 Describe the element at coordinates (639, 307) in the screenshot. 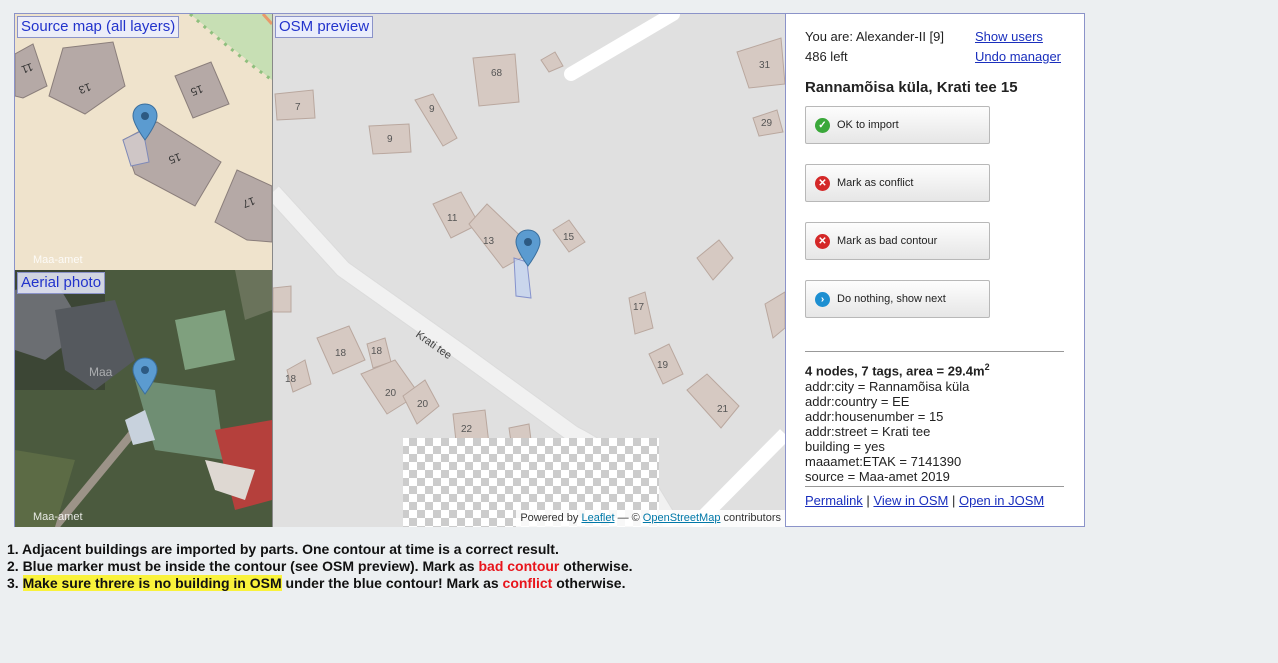

I see `osm-housenumber: 17` at that location.